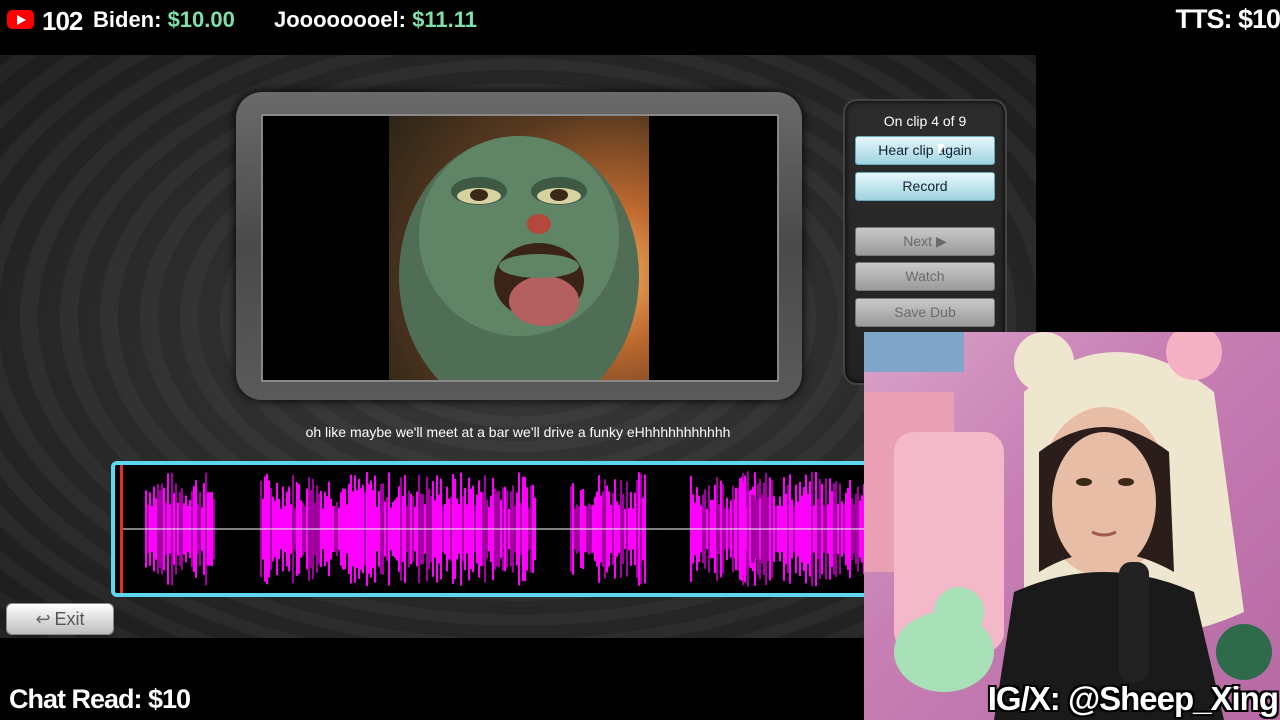 This screenshot has height=720, width=1280. What do you see at coordinates (925, 186) in the screenshot?
I see `record-button: Record` at bounding box center [925, 186].